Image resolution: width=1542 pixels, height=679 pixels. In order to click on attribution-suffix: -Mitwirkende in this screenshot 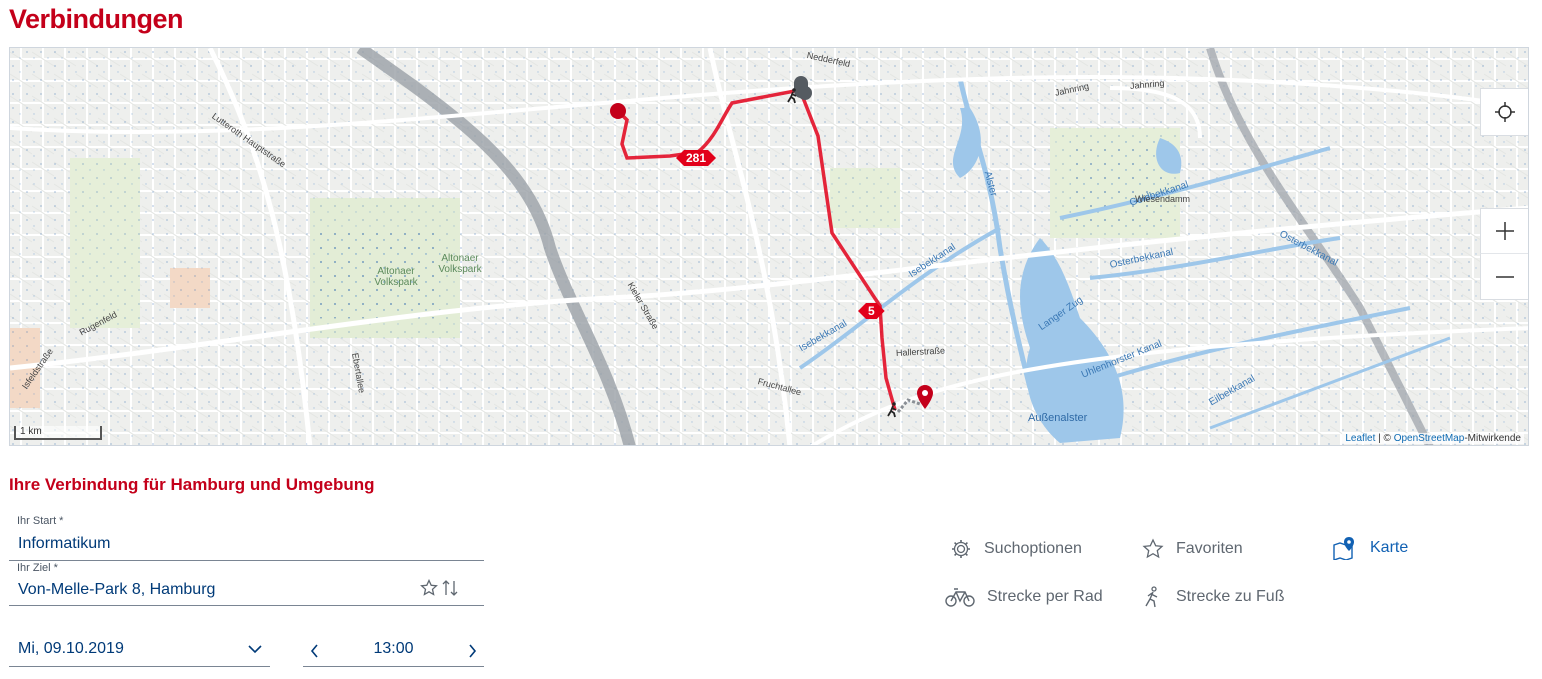, I will do `click(1492, 438)`.